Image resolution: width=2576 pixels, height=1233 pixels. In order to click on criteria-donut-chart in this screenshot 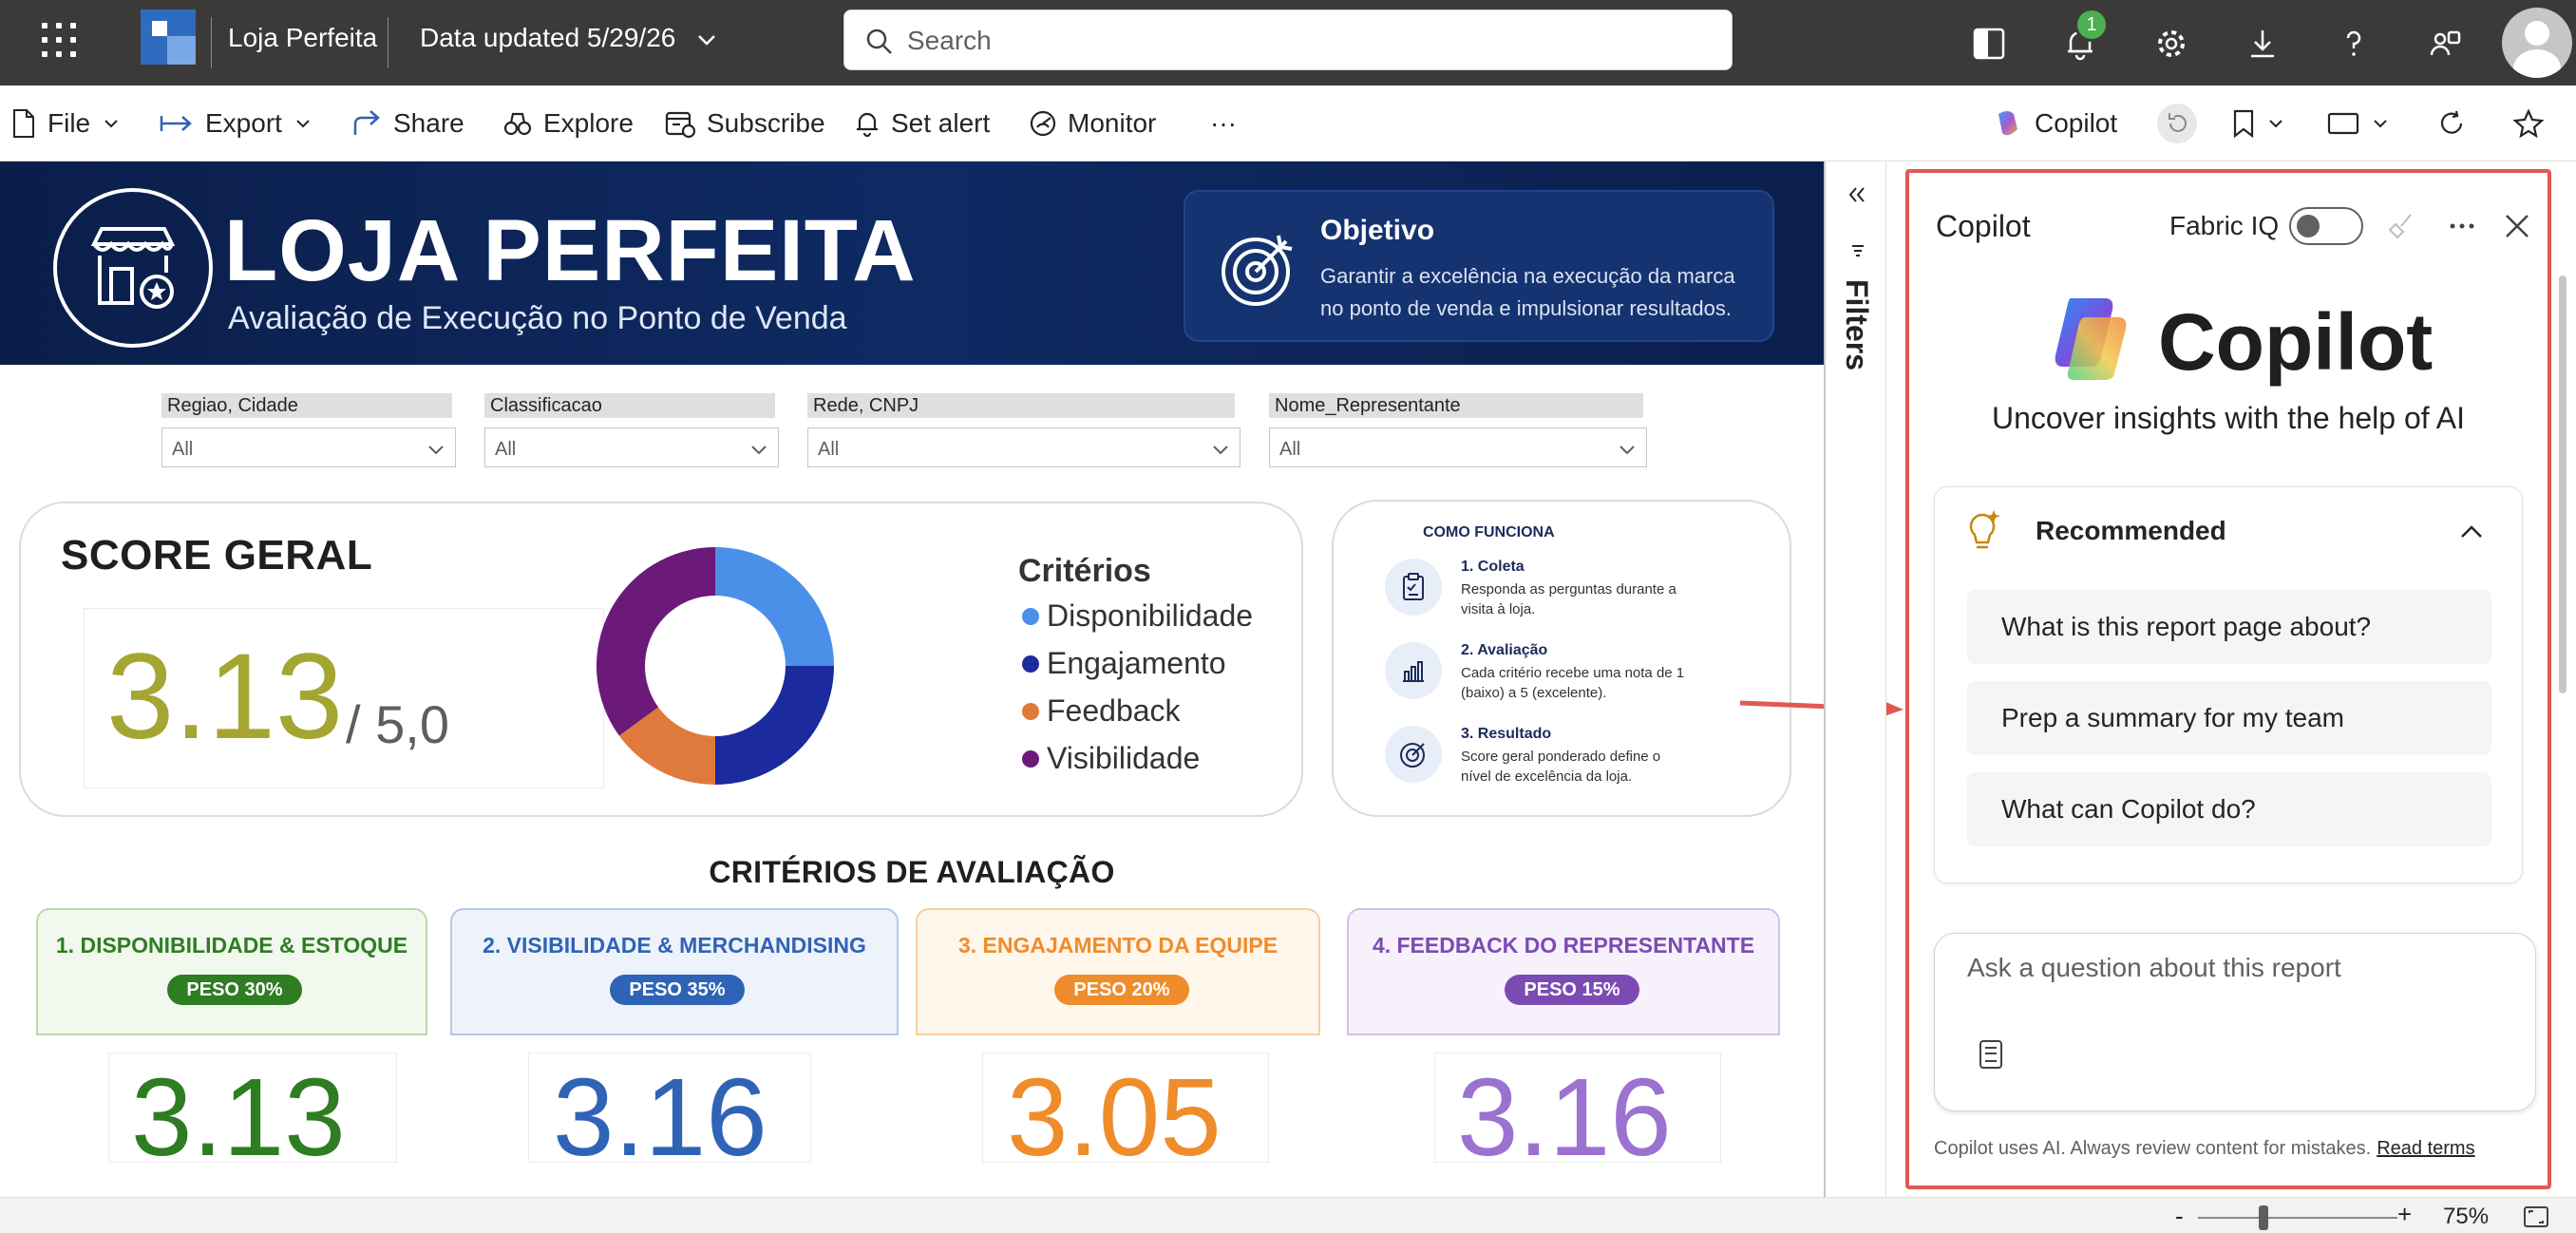, I will do `click(715, 666)`.